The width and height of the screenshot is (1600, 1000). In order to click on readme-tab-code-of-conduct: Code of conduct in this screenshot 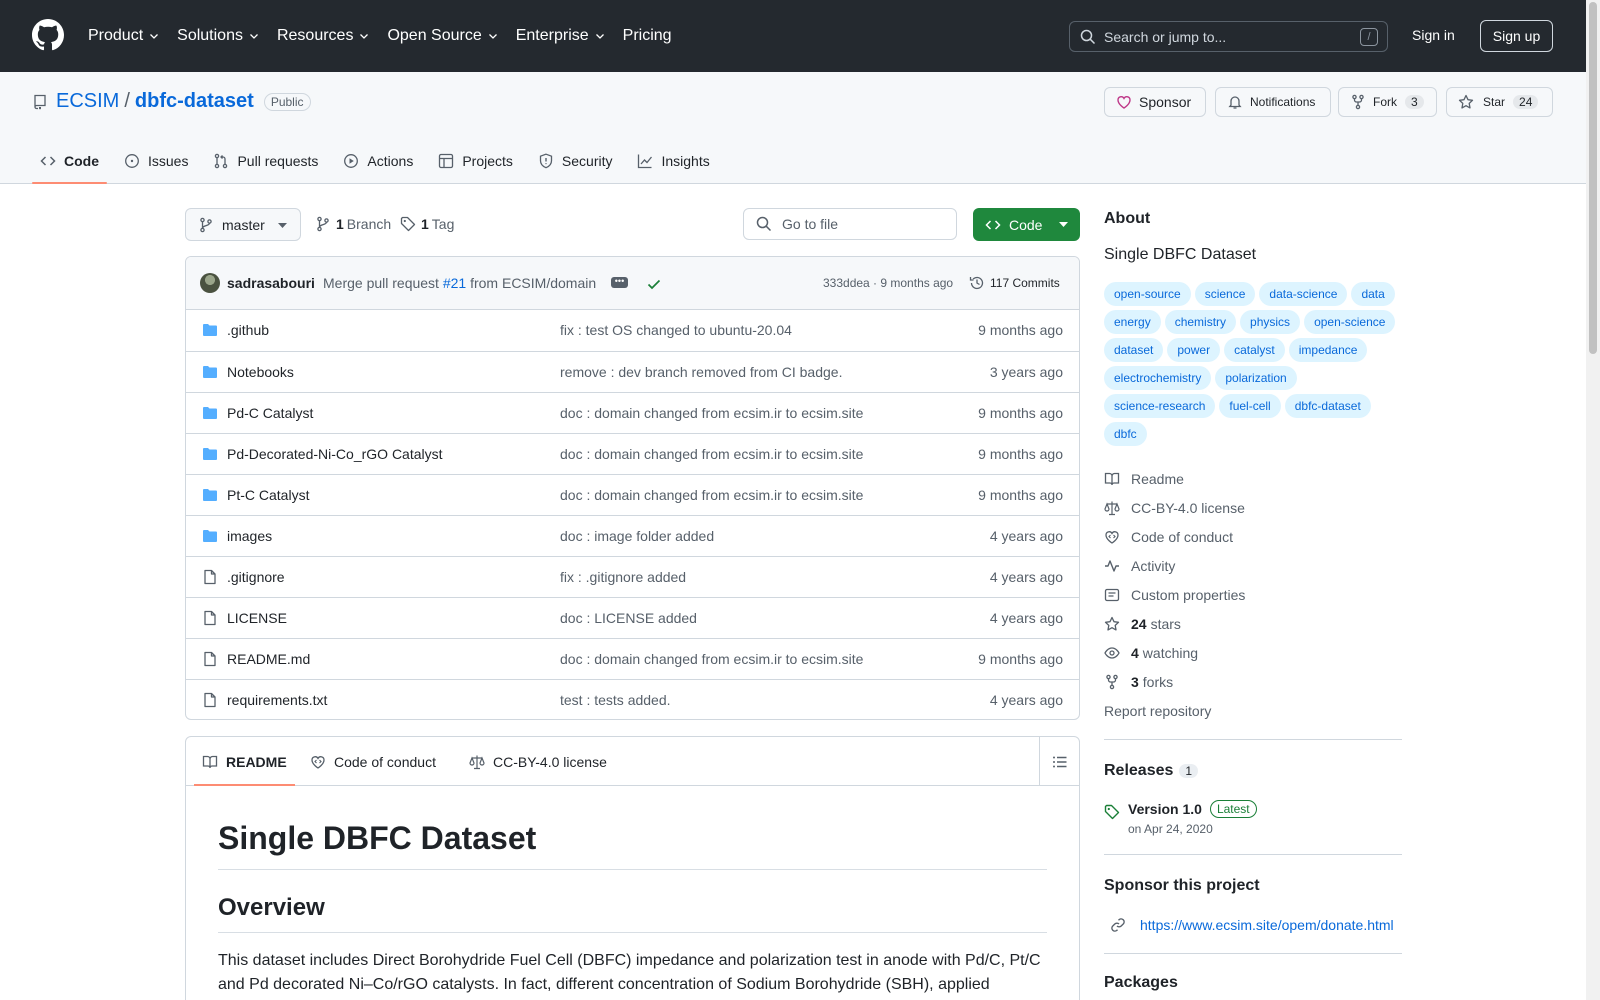, I will do `click(373, 761)`.